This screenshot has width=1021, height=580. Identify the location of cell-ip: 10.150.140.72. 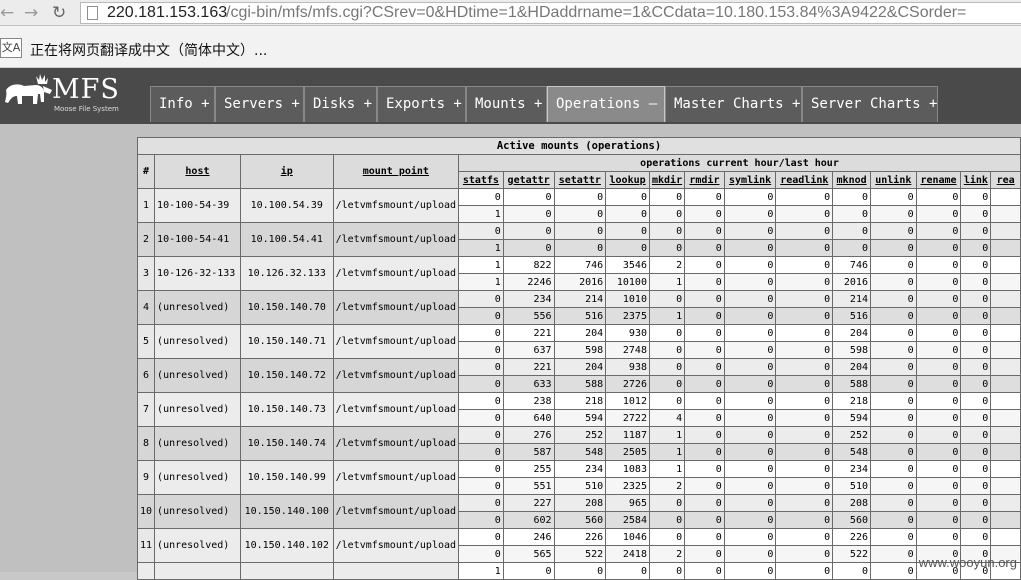
(286, 376).